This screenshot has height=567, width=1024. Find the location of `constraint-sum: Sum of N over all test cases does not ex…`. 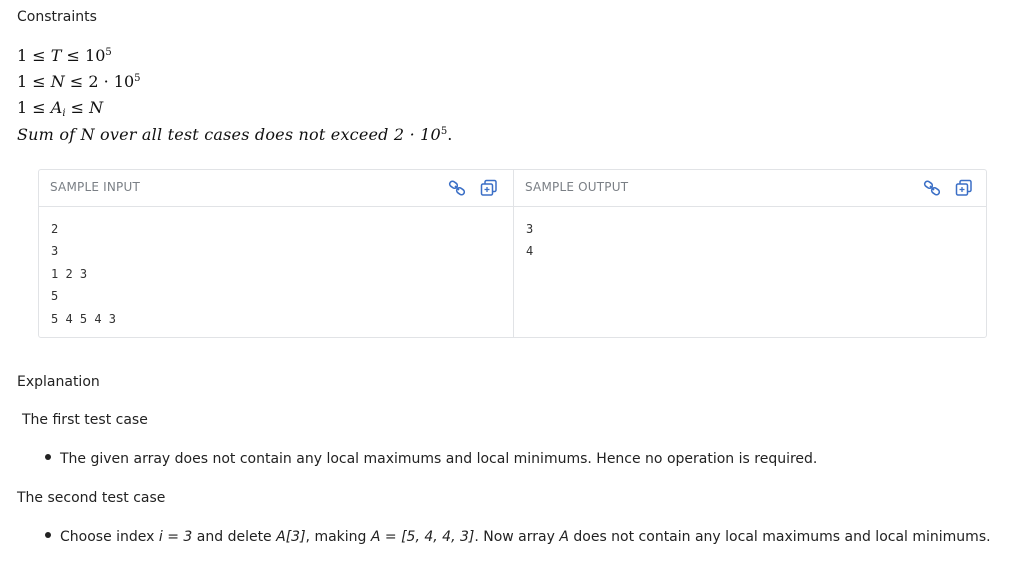

constraint-sum: Sum of N over all test cases does not ex… is located at coordinates (235, 134).